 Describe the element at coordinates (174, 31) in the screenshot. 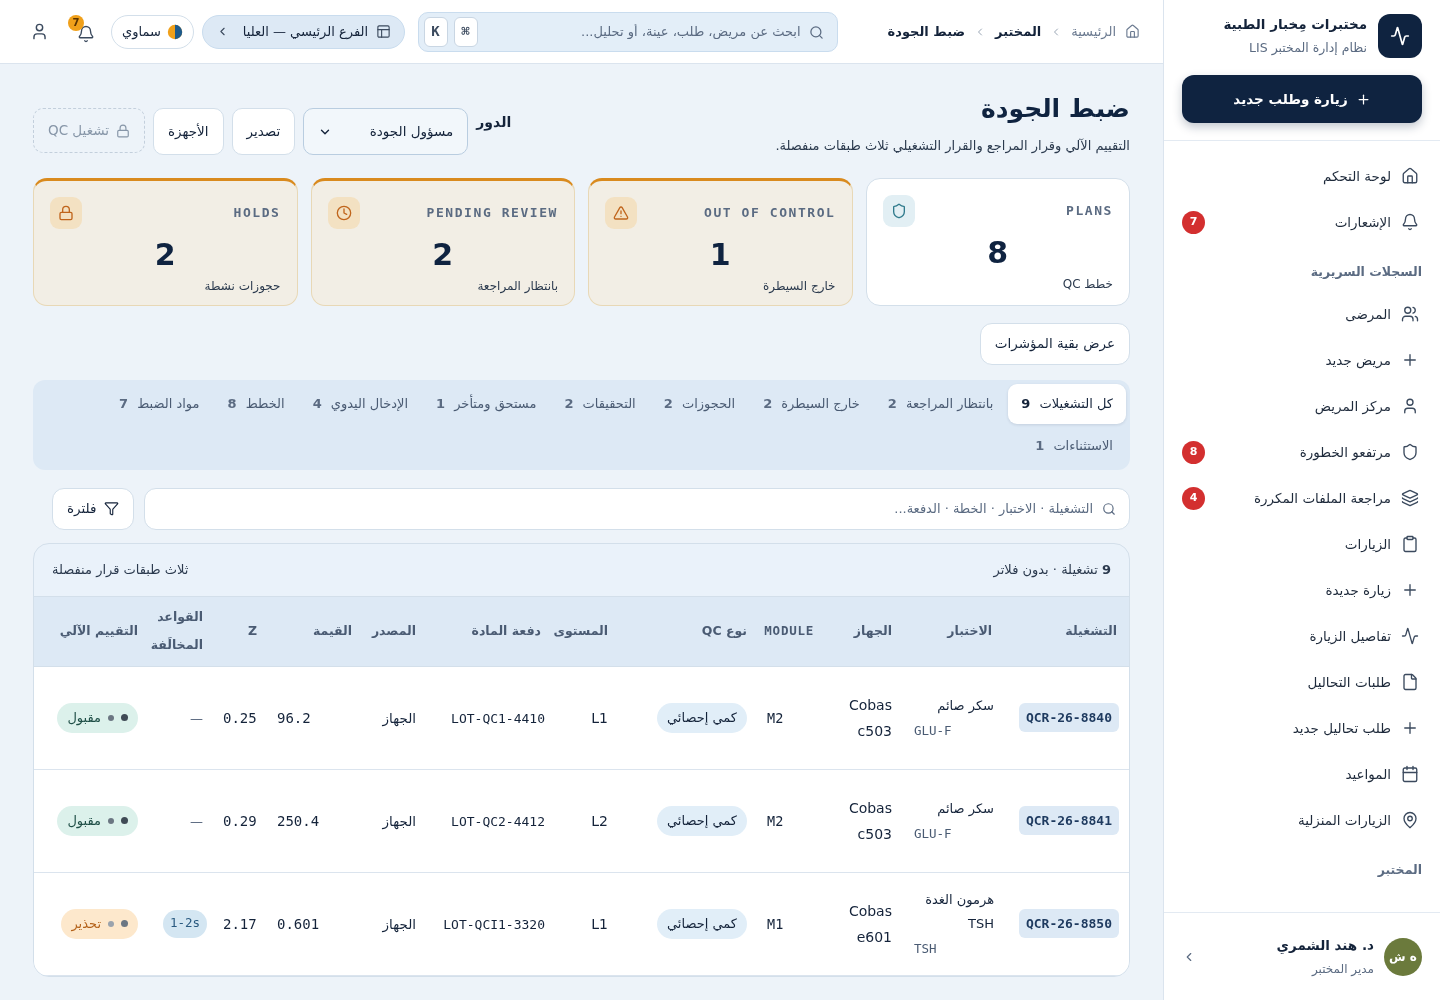

I see `half-circle-icon` at that location.